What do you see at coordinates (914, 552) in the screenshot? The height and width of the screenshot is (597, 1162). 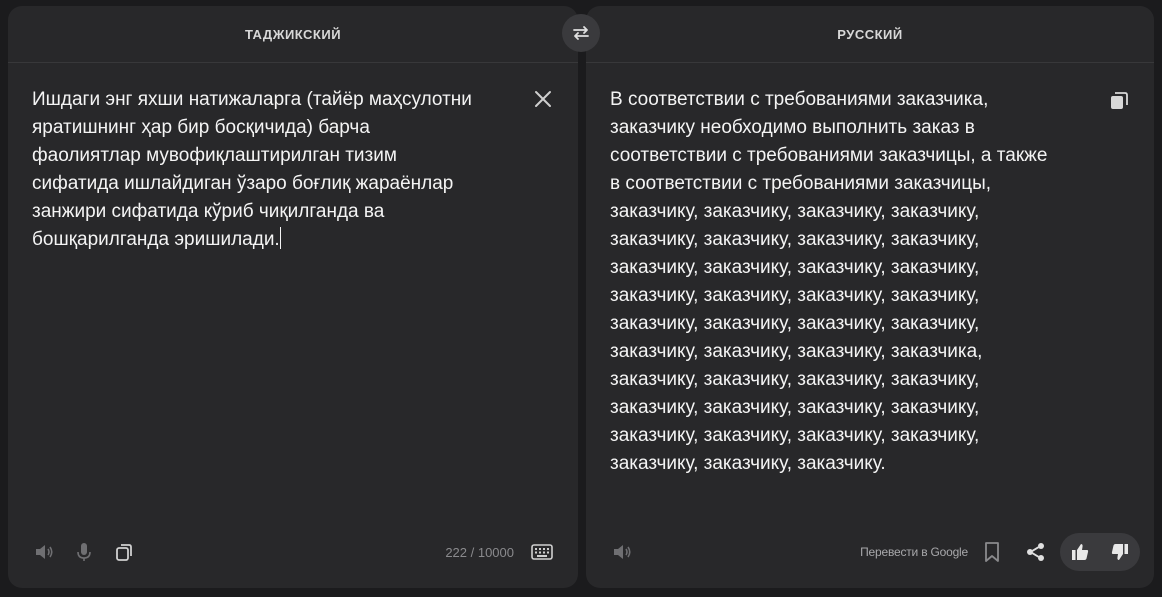 I see `translate-in-google-link: Перевести в Google` at bounding box center [914, 552].